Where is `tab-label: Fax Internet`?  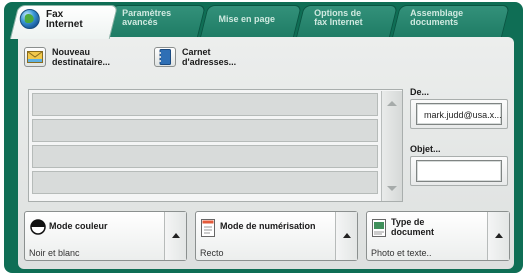
tab-label: Fax Internet is located at coordinates (64, 19).